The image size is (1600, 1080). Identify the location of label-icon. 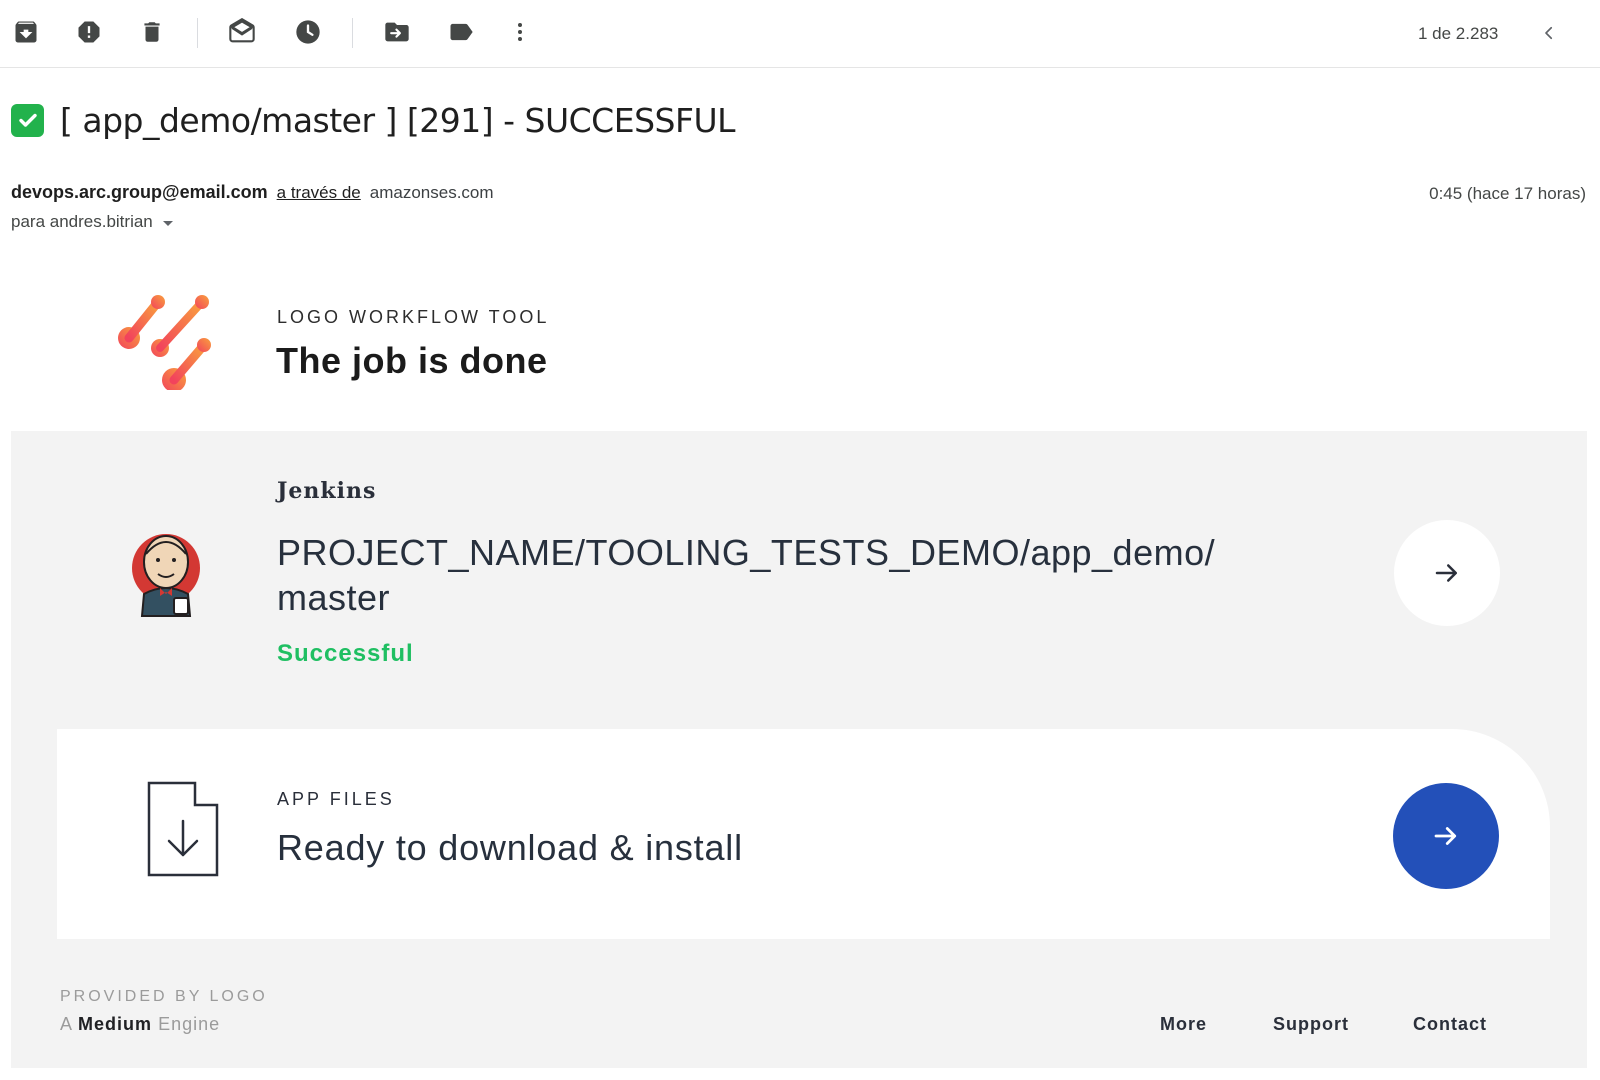
(461, 32).